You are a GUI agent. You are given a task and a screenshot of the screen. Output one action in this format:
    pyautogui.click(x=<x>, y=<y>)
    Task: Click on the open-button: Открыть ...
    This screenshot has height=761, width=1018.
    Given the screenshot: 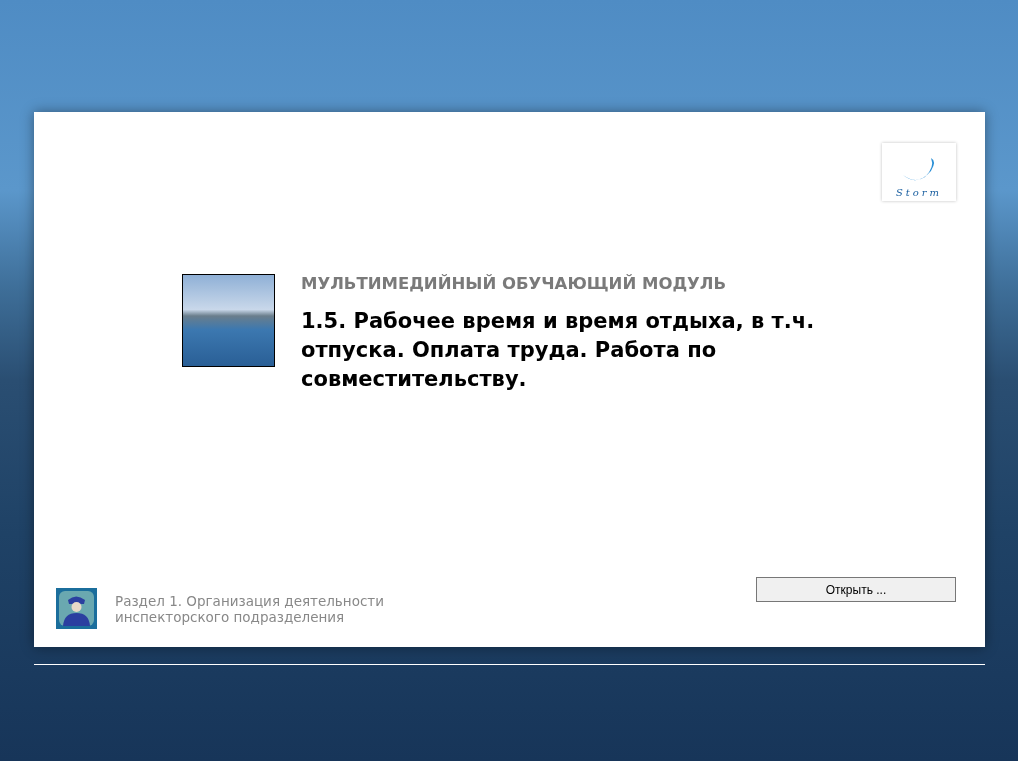 What is the action you would take?
    pyautogui.click(x=856, y=589)
    